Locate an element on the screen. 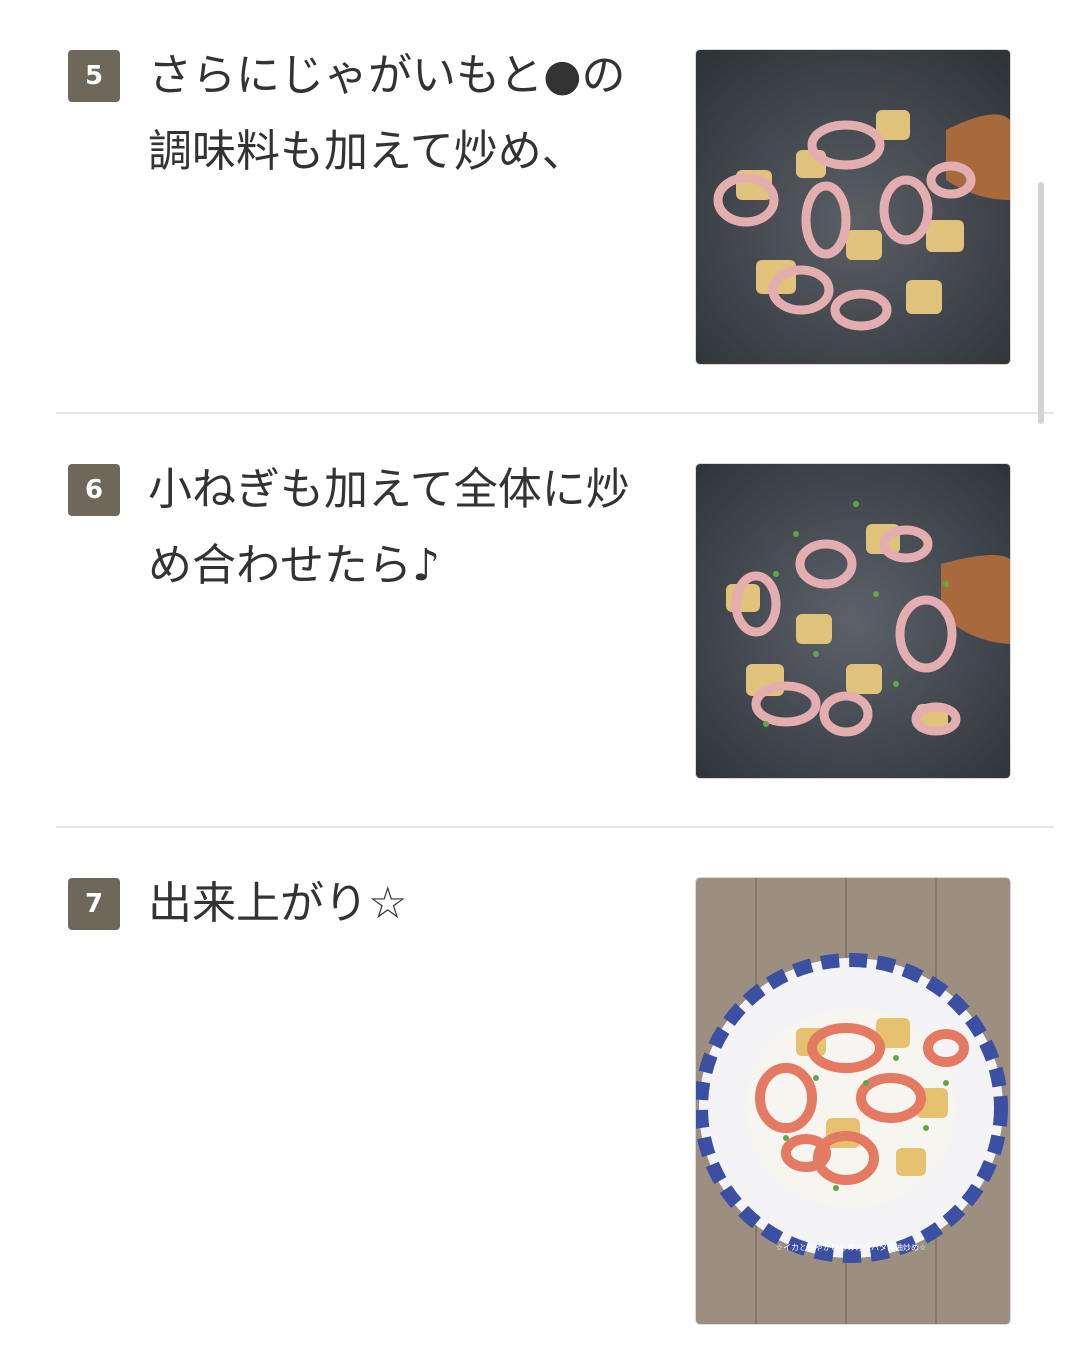 The image size is (1080, 1350). step-description: 小ねぎも加えて全体に炒め合わせたら♪ is located at coordinates (389, 527).